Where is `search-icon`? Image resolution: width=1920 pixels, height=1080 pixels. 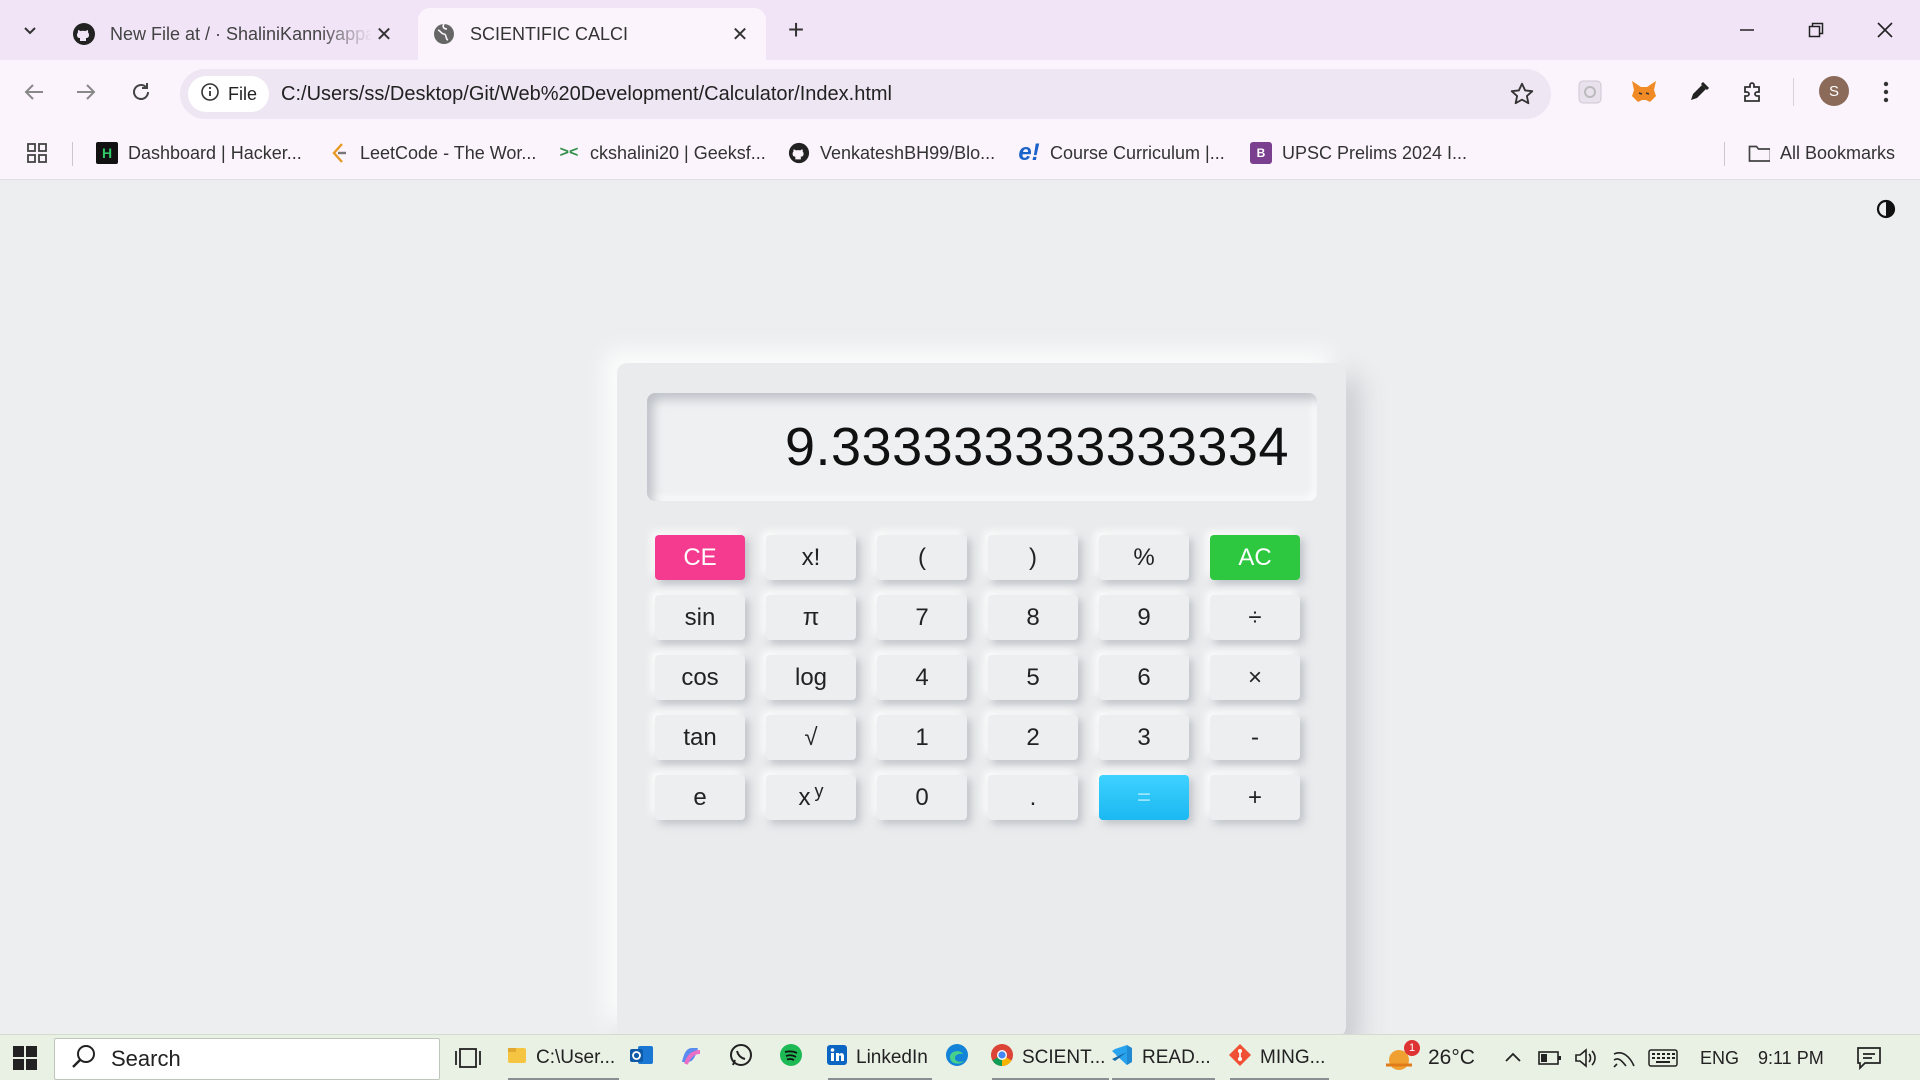
search-icon is located at coordinates (84, 1059).